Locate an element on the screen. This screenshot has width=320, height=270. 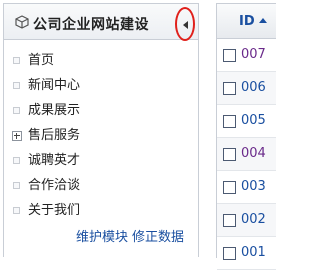
tree-item-cooperation: 合作洽谈 is located at coordinates (101, 185).